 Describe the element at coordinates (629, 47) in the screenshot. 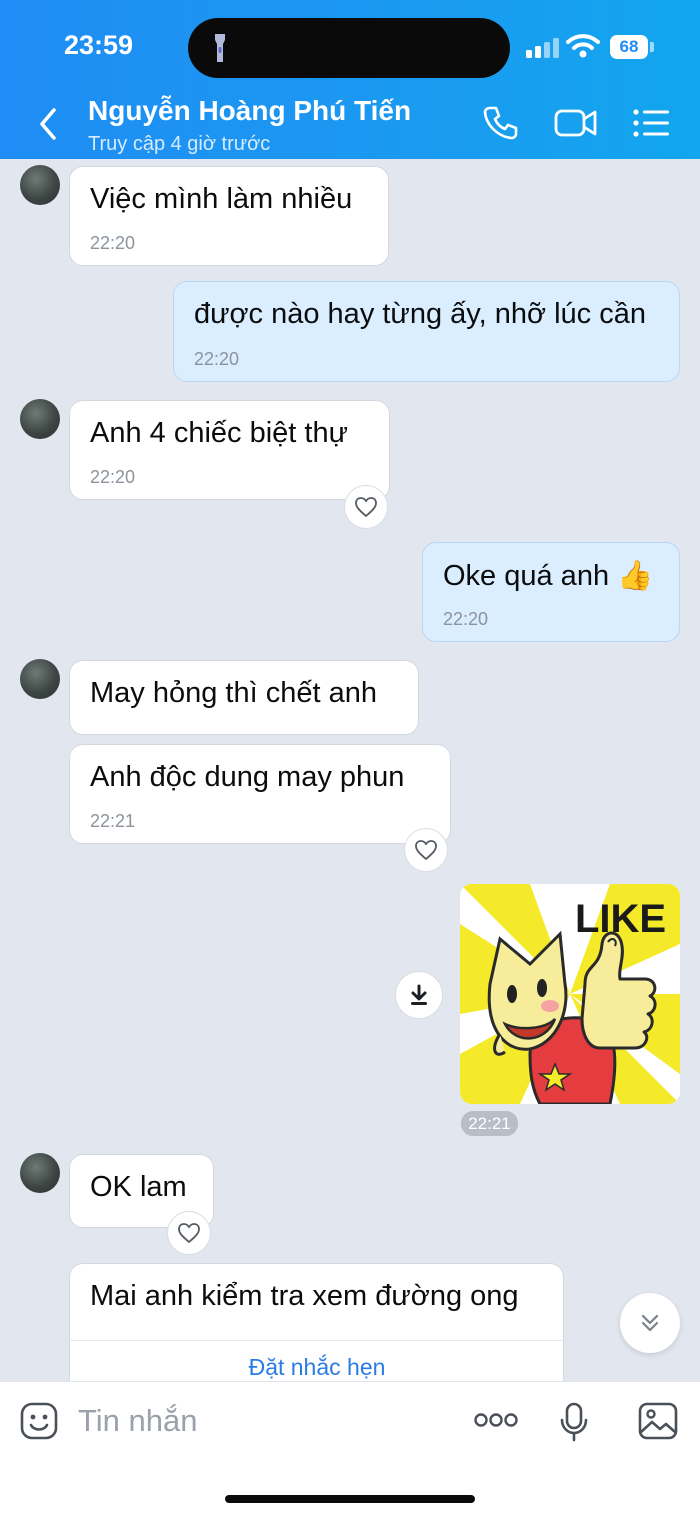

I see `battery-indicator: 68` at that location.